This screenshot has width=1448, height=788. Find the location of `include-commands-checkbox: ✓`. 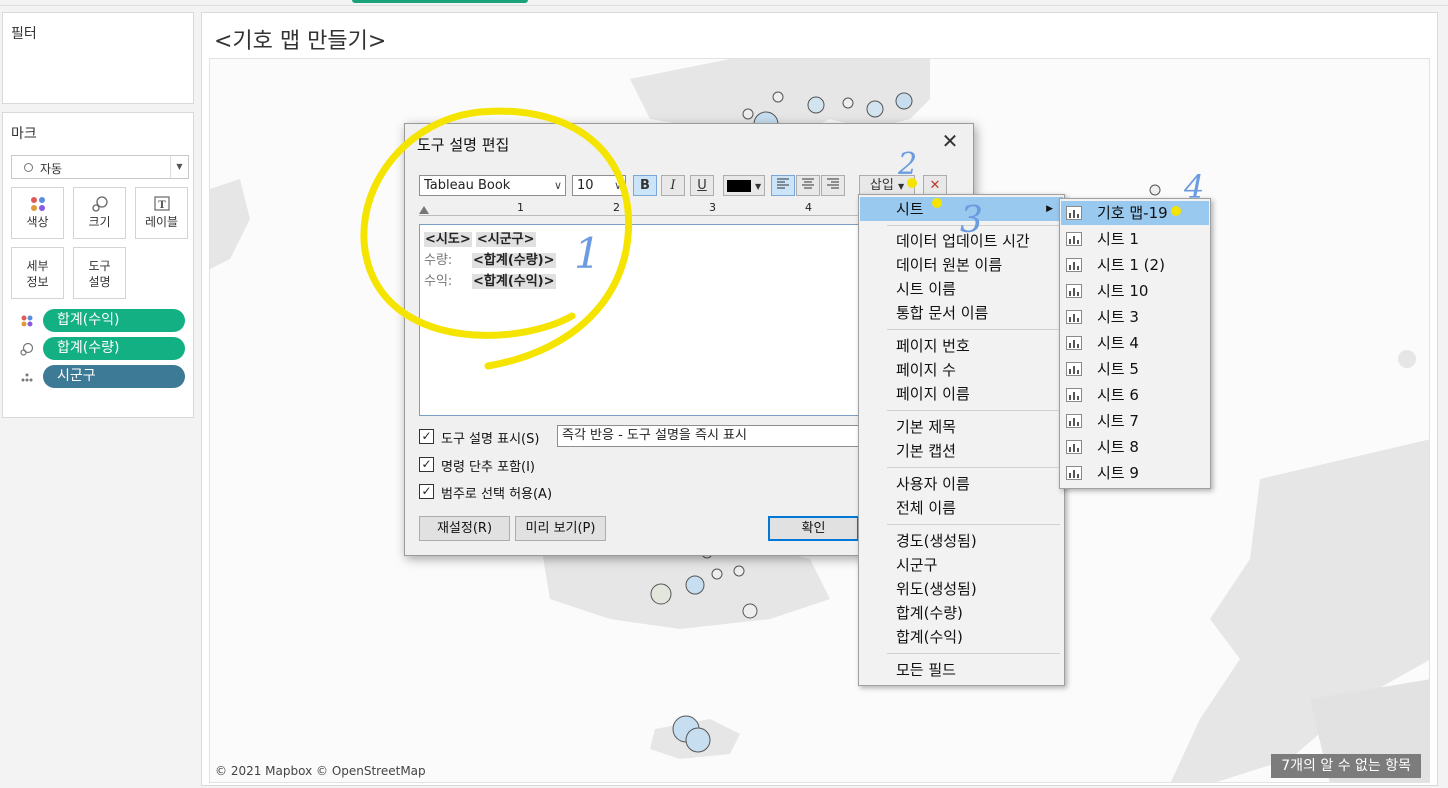

include-commands-checkbox: ✓ is located at coordinates (426, 464).